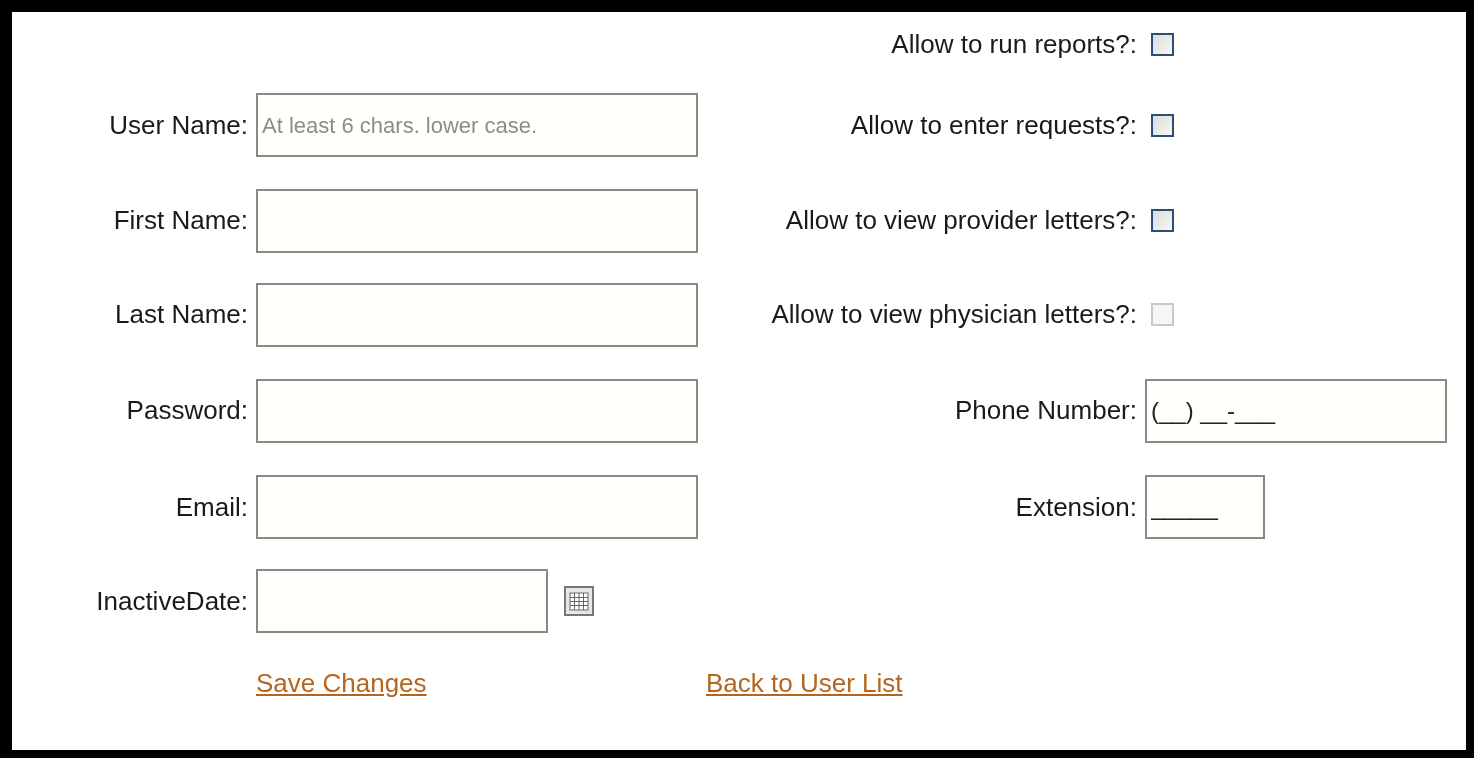 This screenshot has height=758, width=1474. Describe the element at coordinates (179, 125) in the screenshot. I see `field-label: User Name:` at that location.